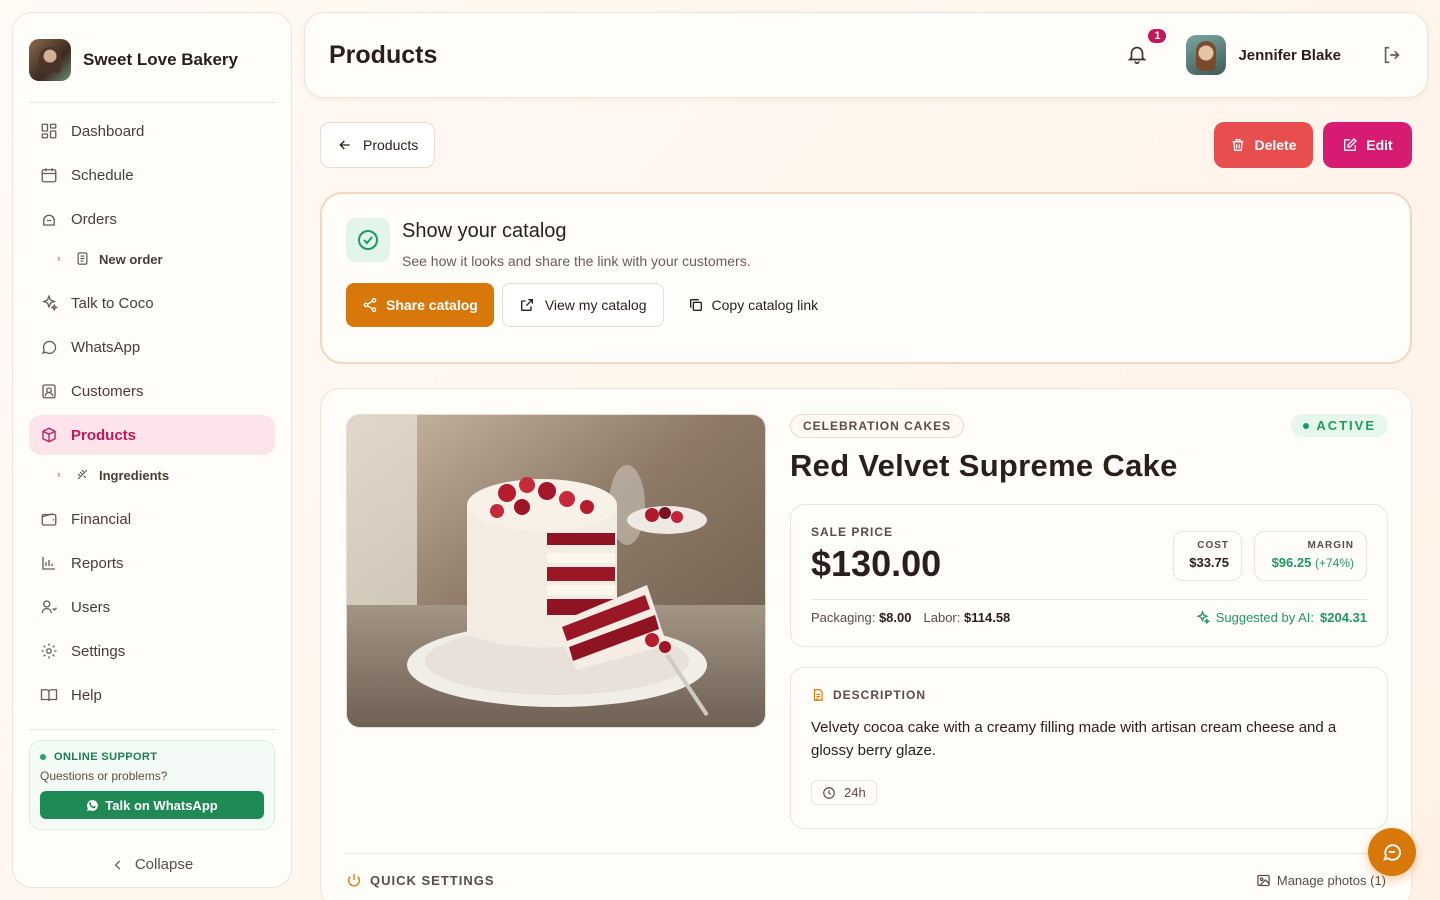 Image resolution: width=1440 pixels, height=900 pixels. I want to click on delete-label: Delete, so click(1275, 145).